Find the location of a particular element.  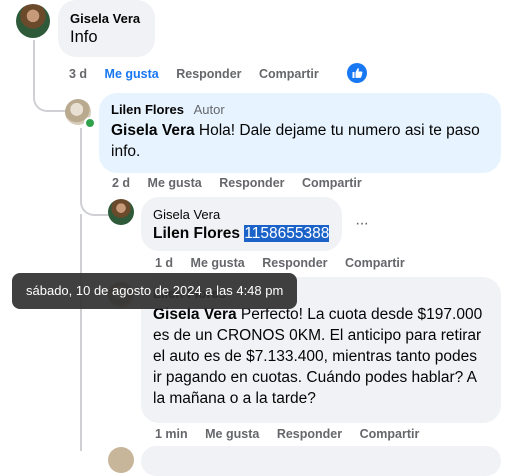

phone-number: 1158655388 is located at coordinates (287, 233).